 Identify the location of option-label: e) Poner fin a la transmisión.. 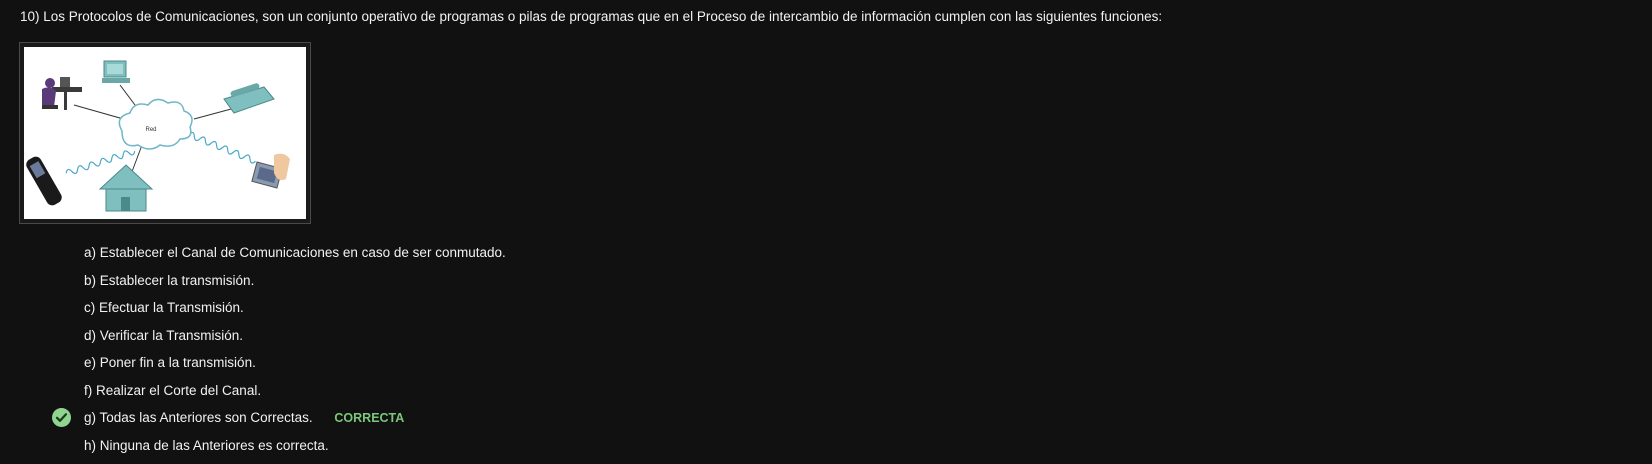
(170, 362).